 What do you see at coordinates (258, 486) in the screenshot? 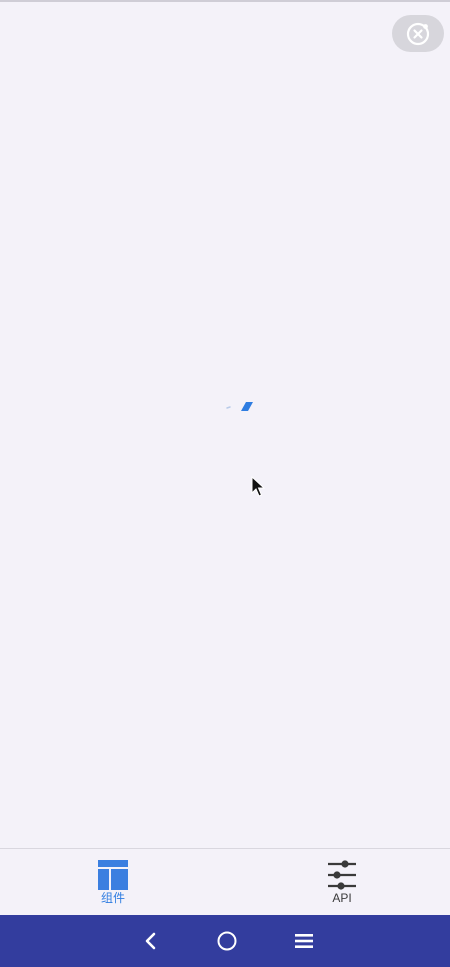
I see `mouse-pointer-icon` at bounding box center [258, 486].